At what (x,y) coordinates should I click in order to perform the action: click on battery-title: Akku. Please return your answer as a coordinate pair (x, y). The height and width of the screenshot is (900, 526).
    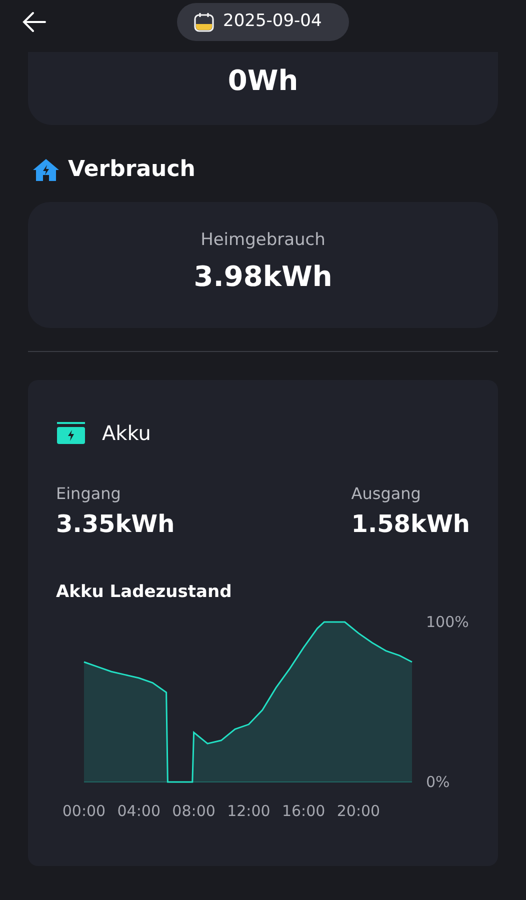
    Looking at the image, I should click on (126, 433).